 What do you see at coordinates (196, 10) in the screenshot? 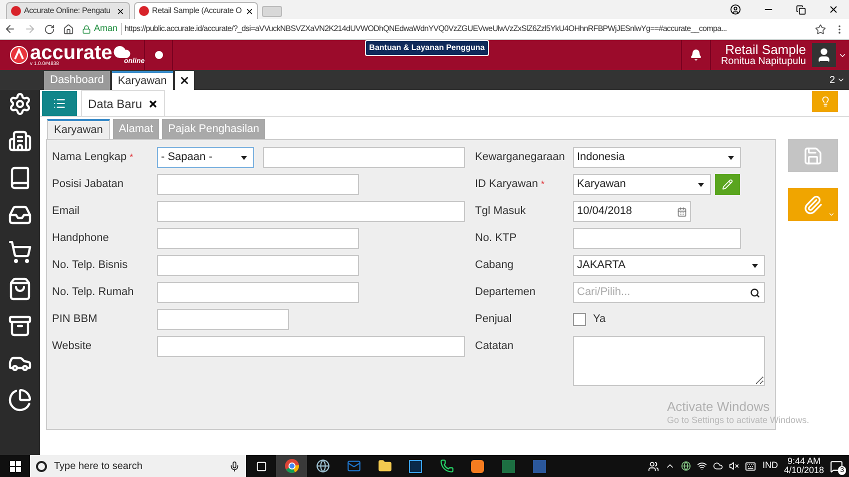
I see `browser-tab: Retail Sample (Accurate O` at bounding box center [196, 10].